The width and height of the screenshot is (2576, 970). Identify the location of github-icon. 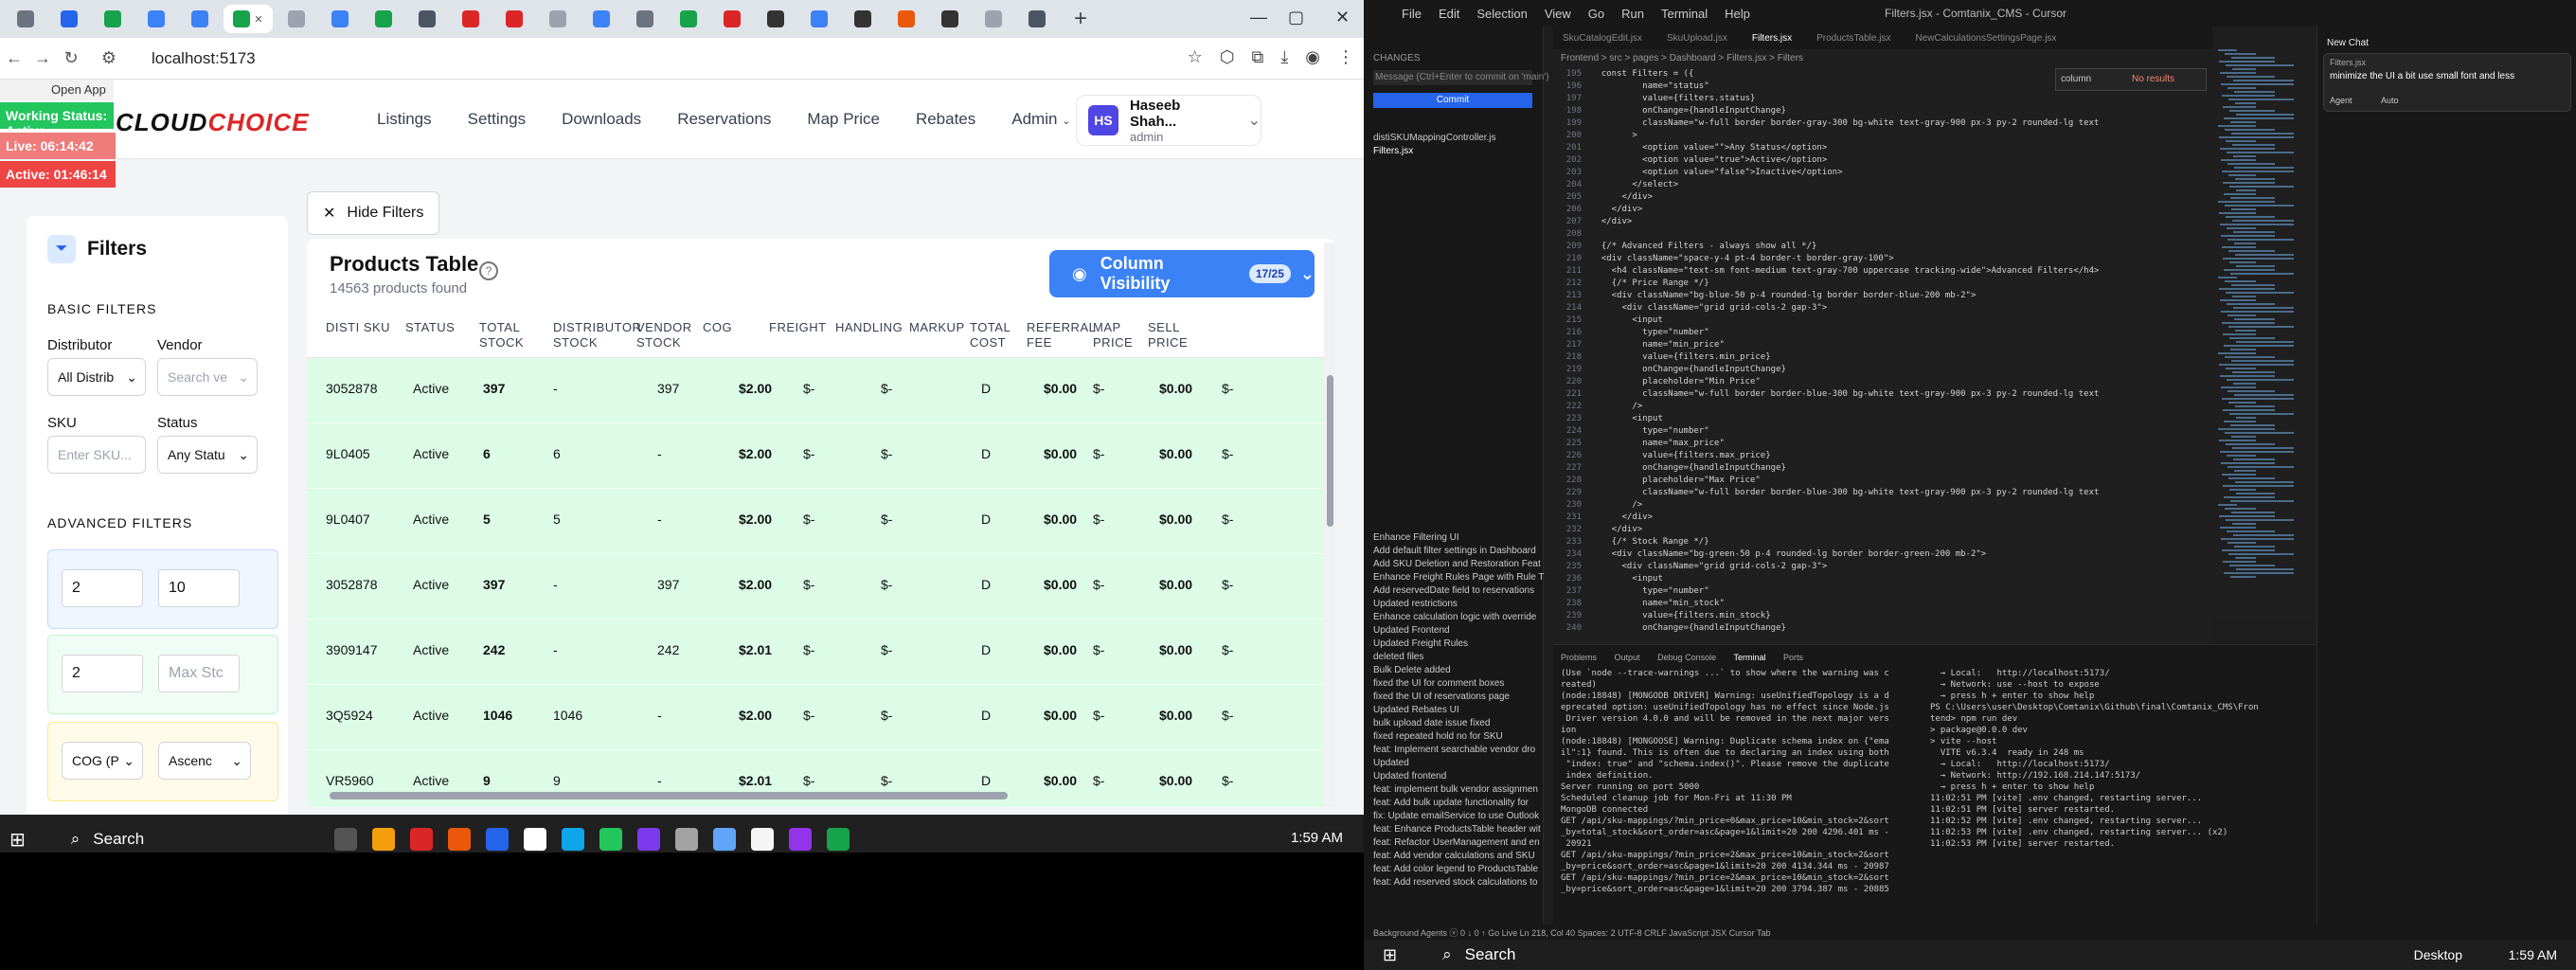
(534, 839).